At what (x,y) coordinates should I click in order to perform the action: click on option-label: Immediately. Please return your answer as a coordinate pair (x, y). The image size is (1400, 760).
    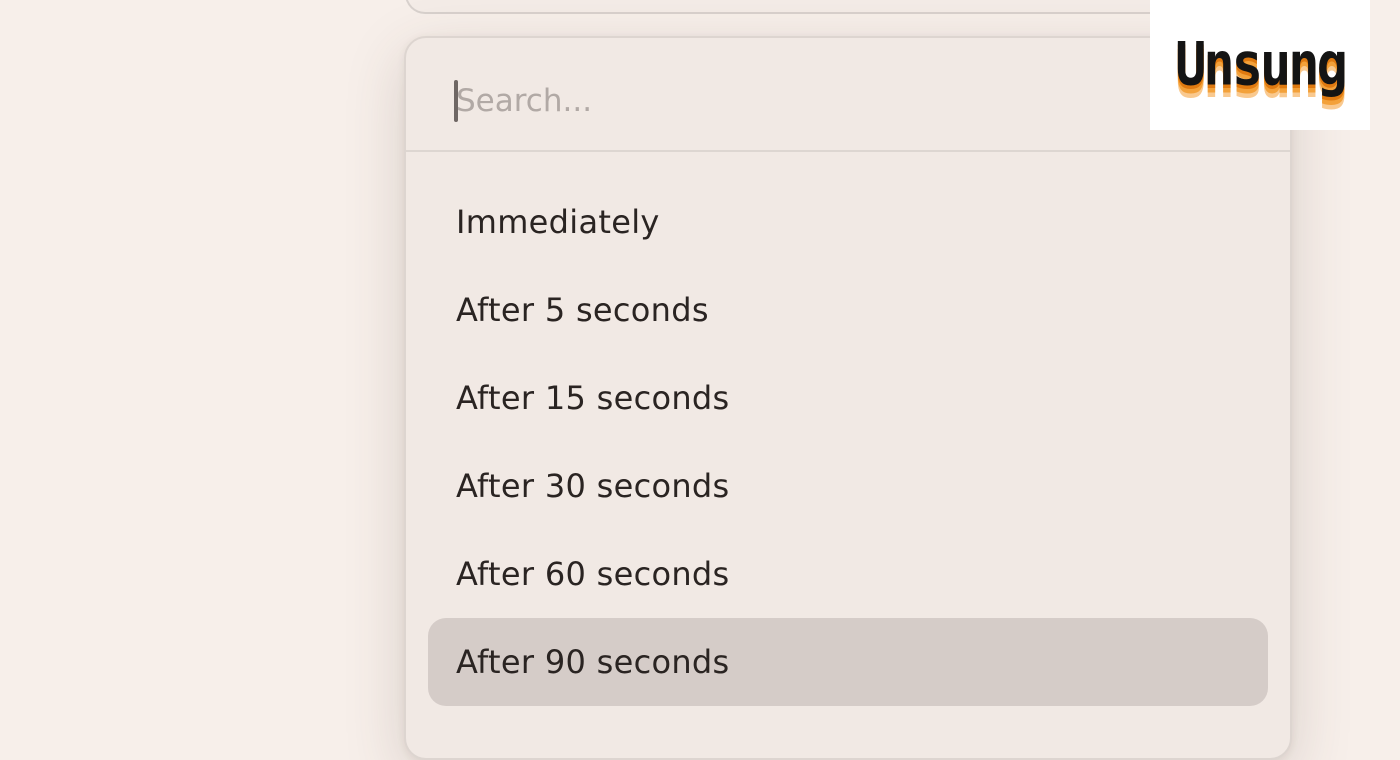
    Looking at the image, I should click on (558, 222).